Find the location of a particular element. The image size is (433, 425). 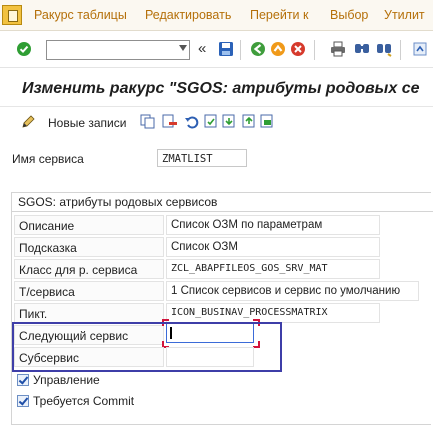

service-name-label: Имя сервиса is located at coordinates (48, 159).